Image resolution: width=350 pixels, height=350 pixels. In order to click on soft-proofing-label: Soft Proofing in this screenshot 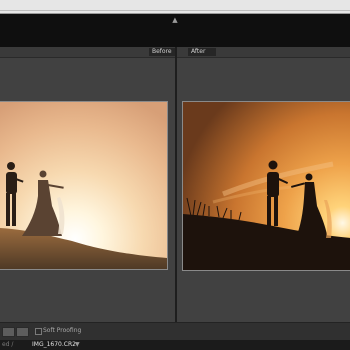, I will do `click(62, 330)`.